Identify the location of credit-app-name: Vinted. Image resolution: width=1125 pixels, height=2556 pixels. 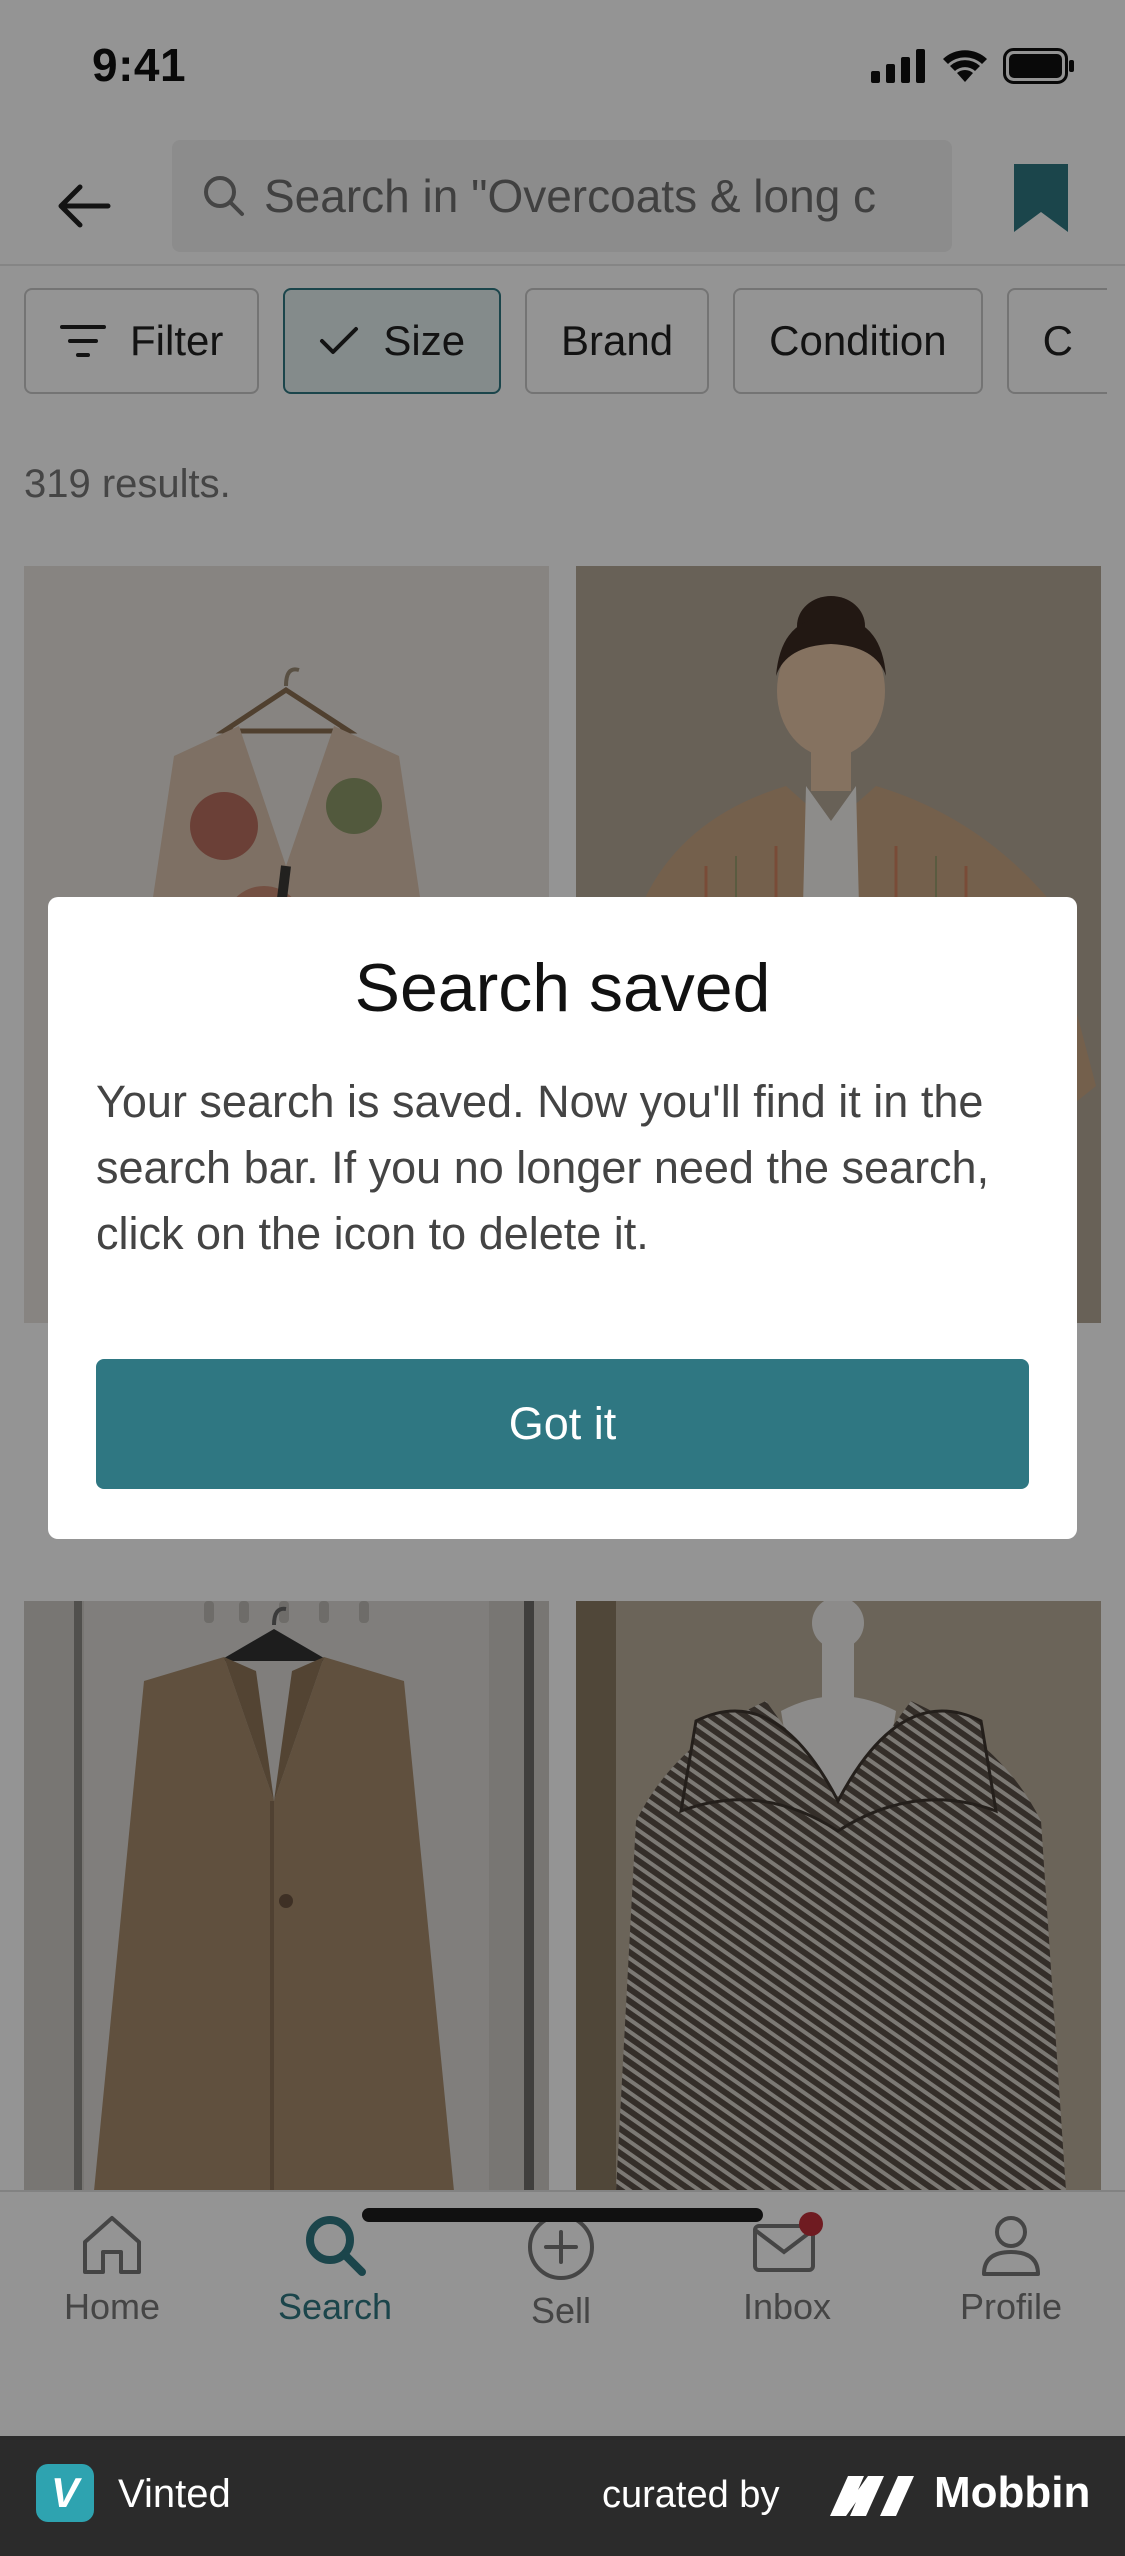
(174, 2494).